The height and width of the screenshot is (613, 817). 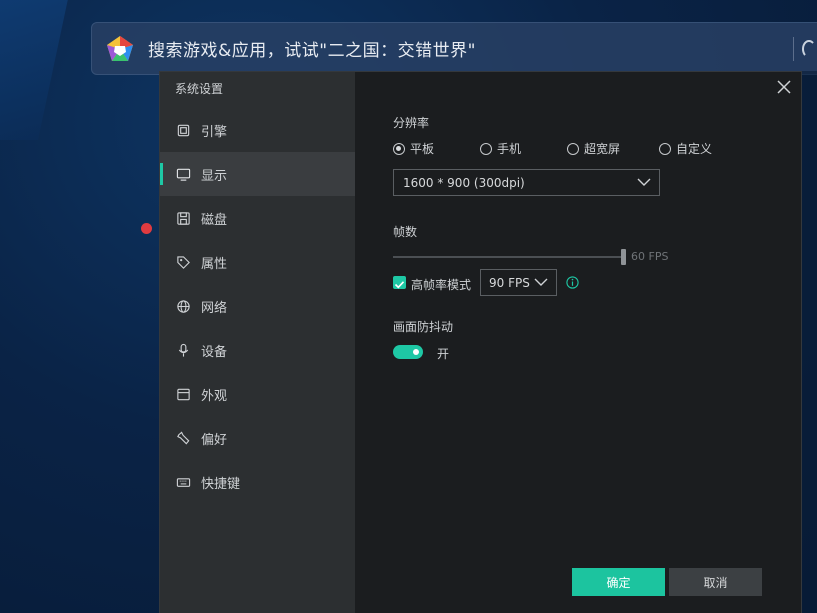 I want to click on cancel-button: 取消, so click(x=715, y=582).